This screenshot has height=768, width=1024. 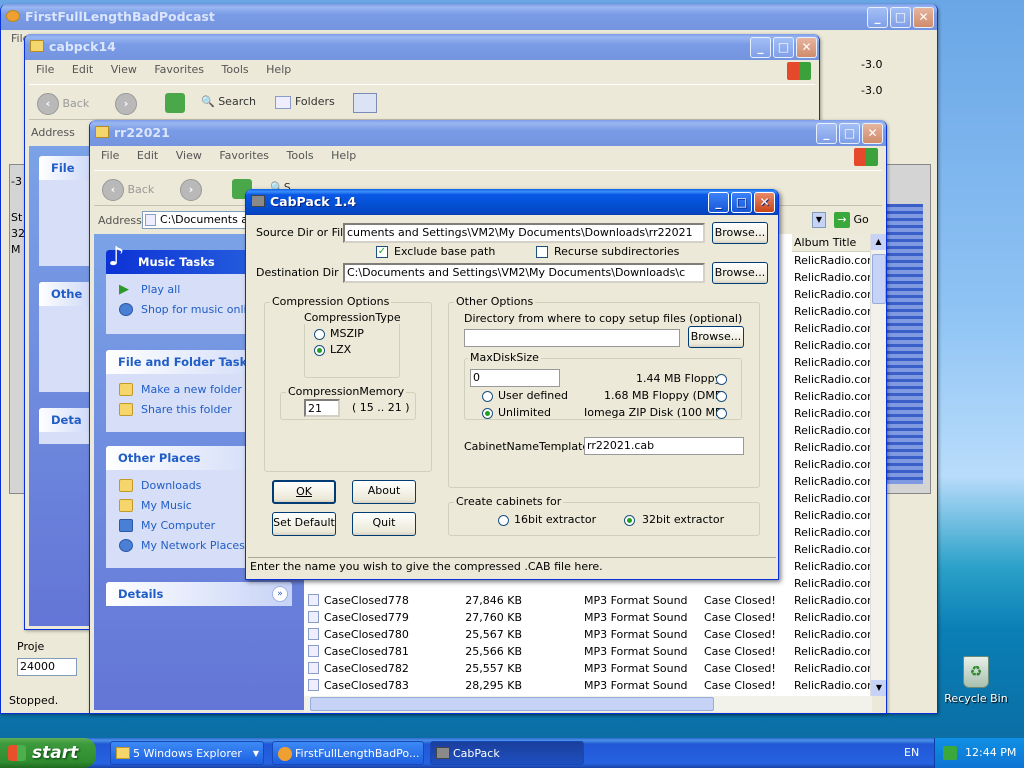 I want to click on cab-template-label: CabinetNameTemplate, so click(x=527, y=446).